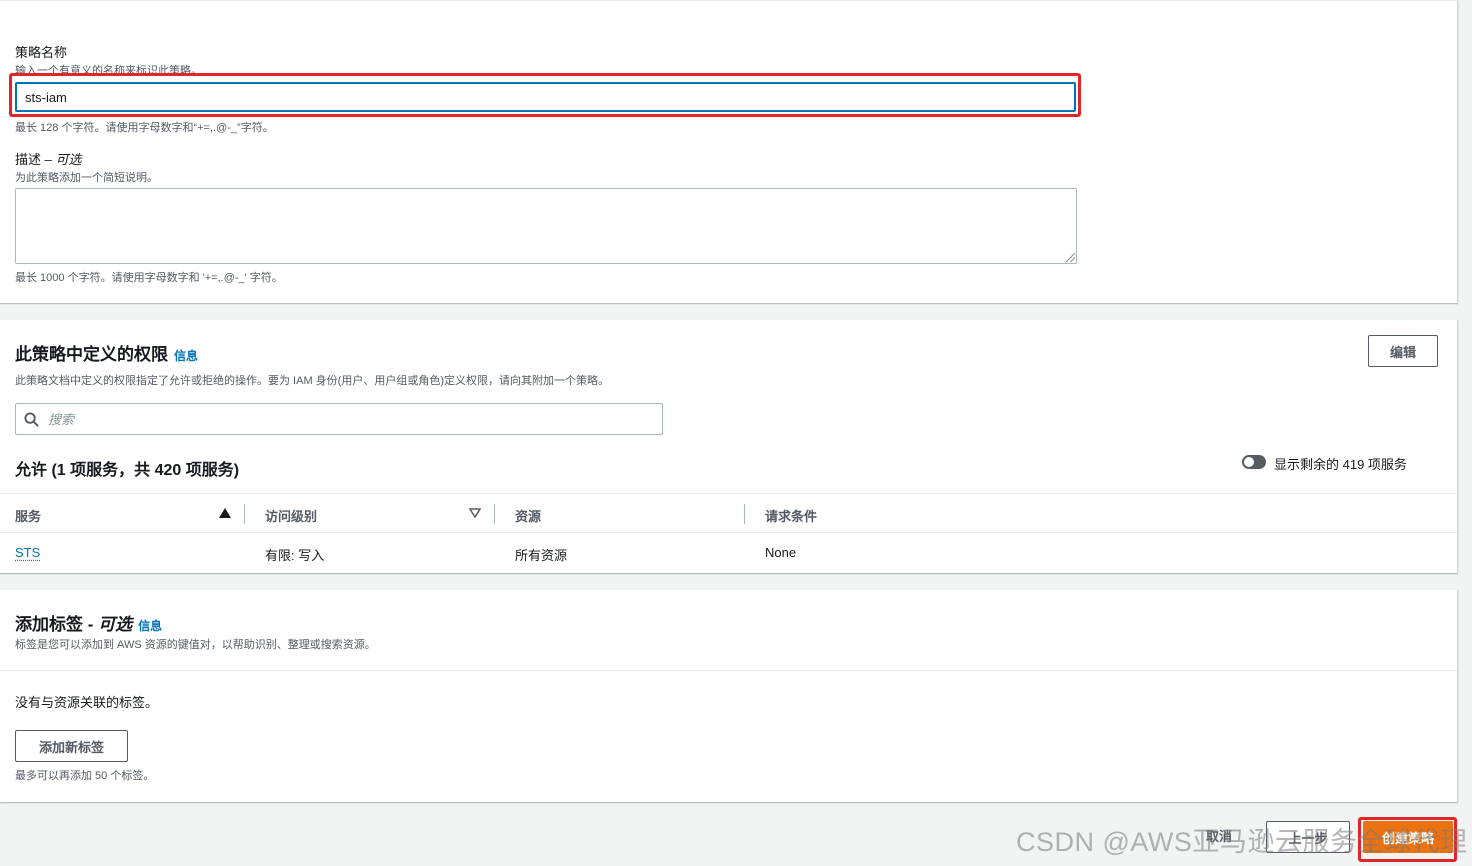  I want to click on create-policy-button: 创建策略, so click(1408, 837).